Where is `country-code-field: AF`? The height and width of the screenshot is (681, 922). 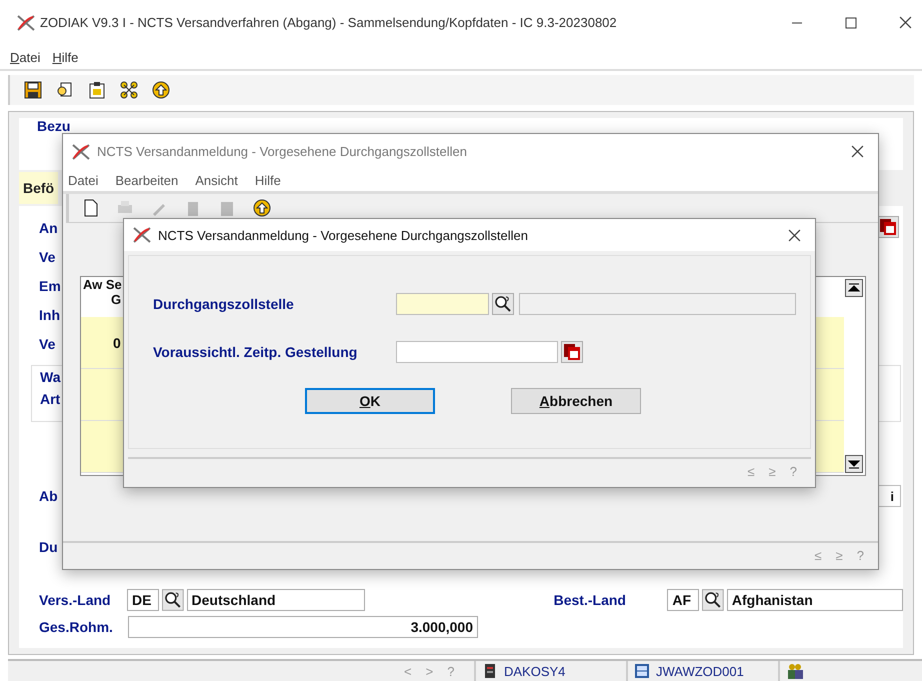
country-code-field: AF is located at coordinates (683, 600).